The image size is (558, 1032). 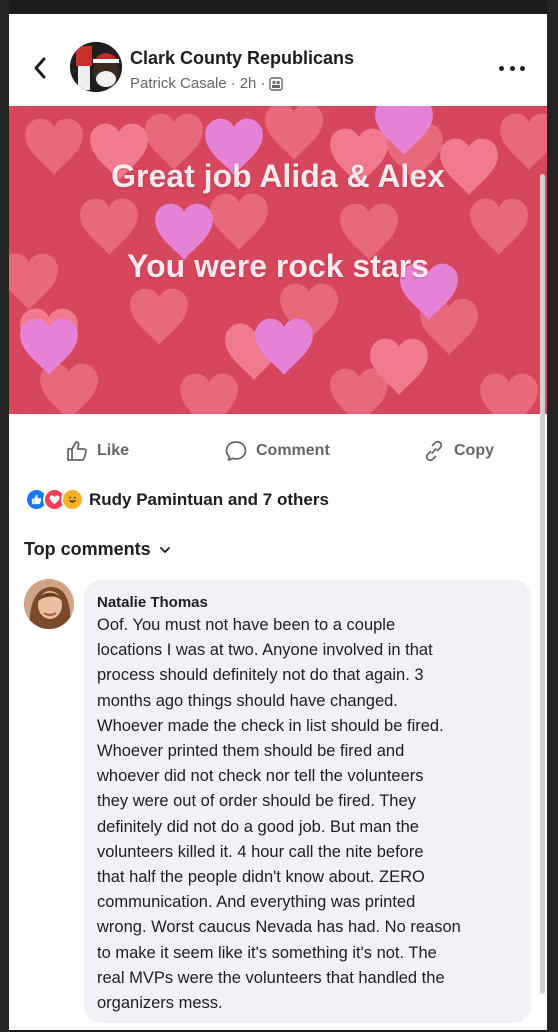 What do you see at coordinates (164, 549) in the screenshot?
I see `chevron-down-icon` at bounding box center [164, 549].